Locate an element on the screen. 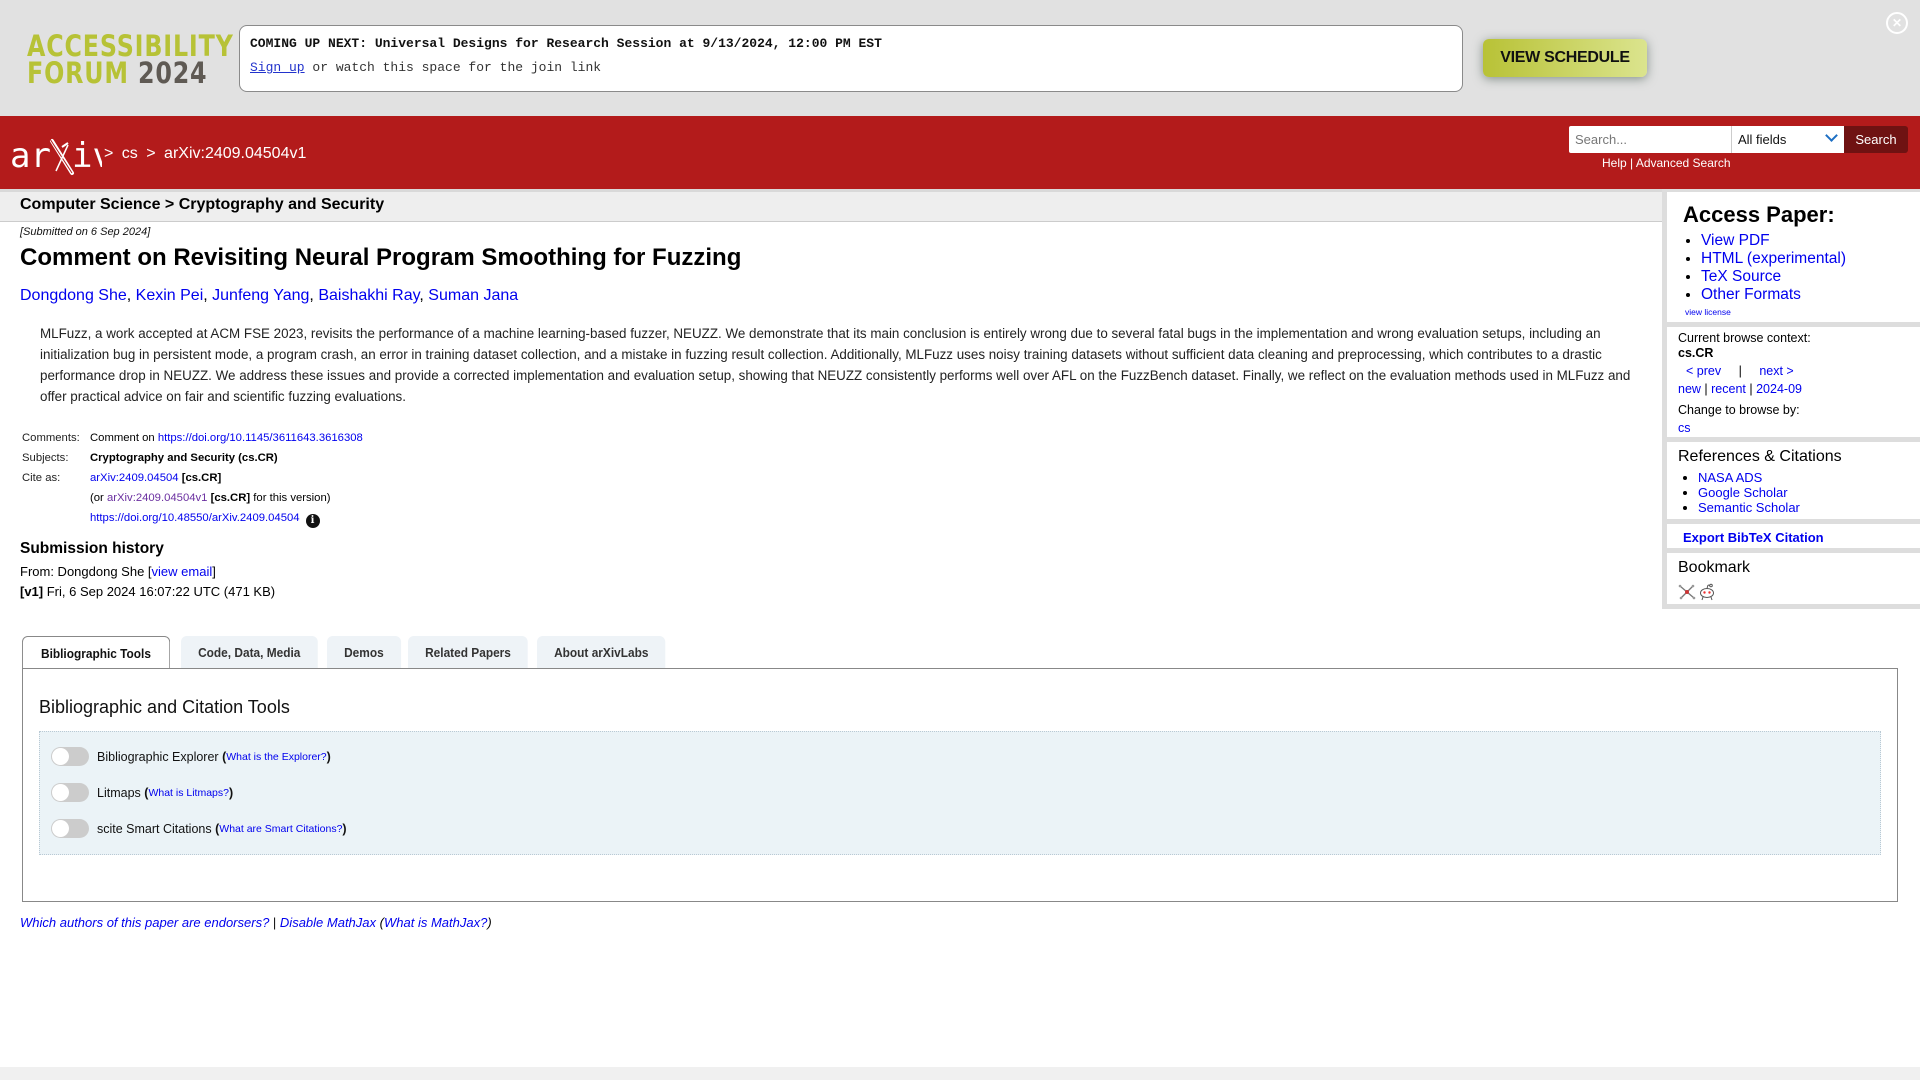 Image resolution: width=1920 pixels, height=1080 pixels. other-formats-link: Other Formats is located at coordinates (1751, 294).